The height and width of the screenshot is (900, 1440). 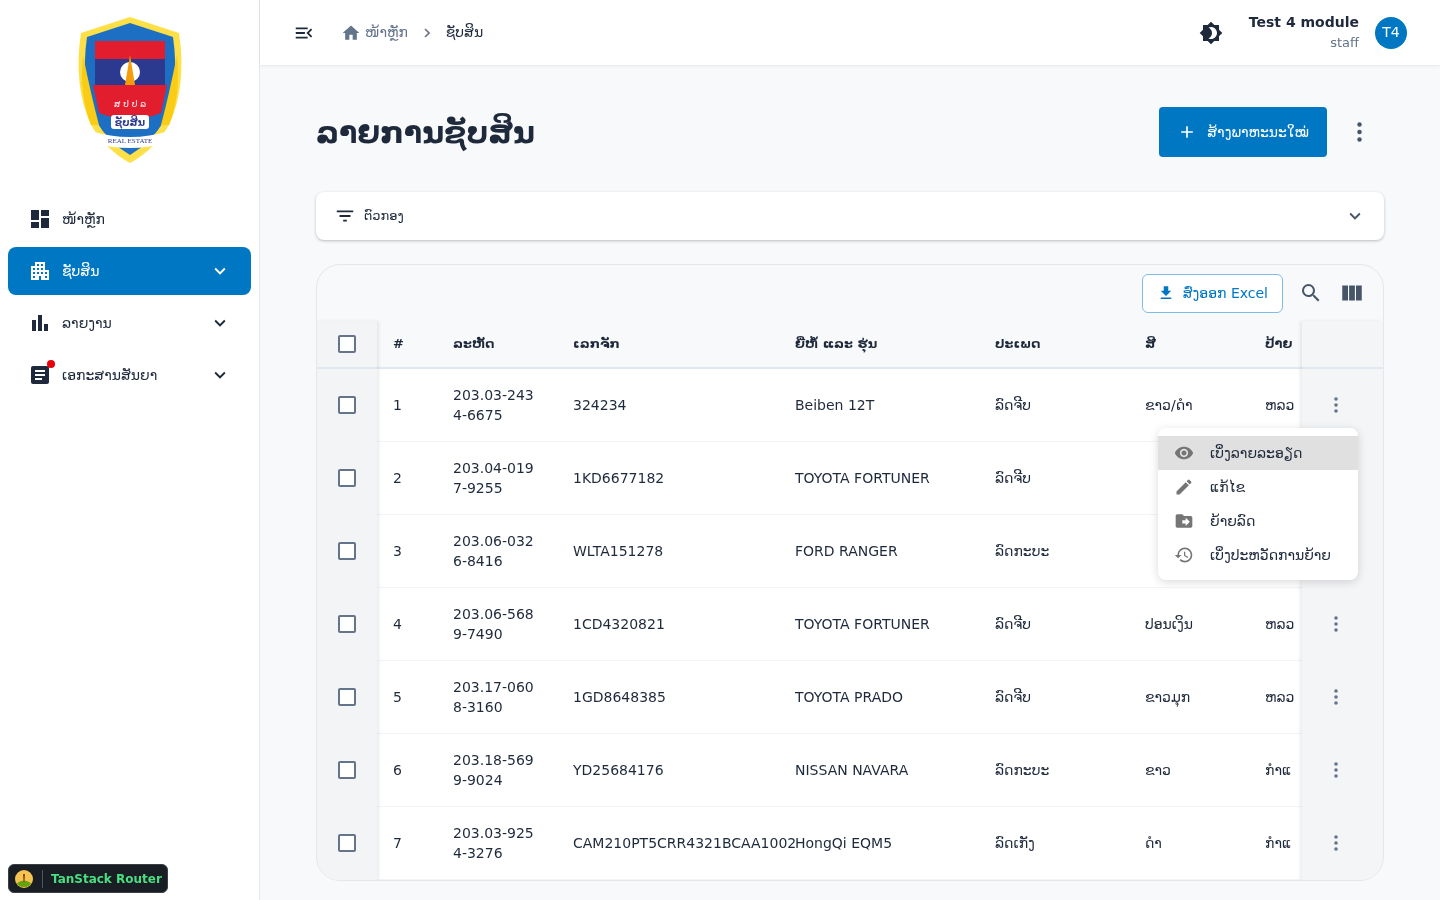 What do you see at coordinates (836, 344) in the screenshot?
I see `column-header: ຍີ່ຫໍ້ ແລະ ຮຸ່ນ` at bounding box center [836, 344].